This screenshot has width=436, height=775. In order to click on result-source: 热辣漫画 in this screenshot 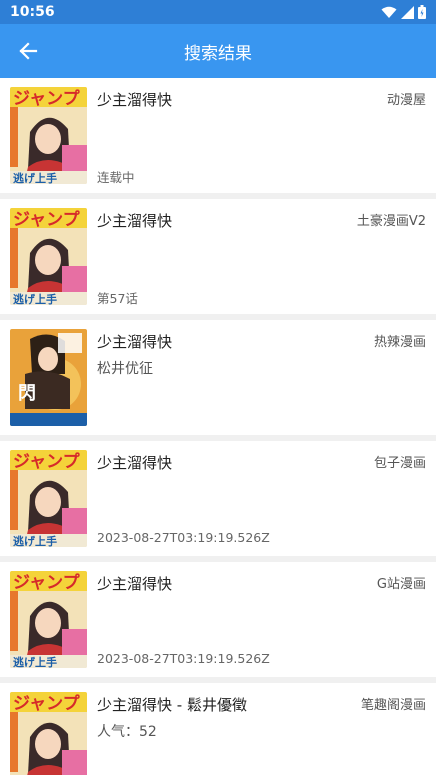, I will do `click(399, 342)`.